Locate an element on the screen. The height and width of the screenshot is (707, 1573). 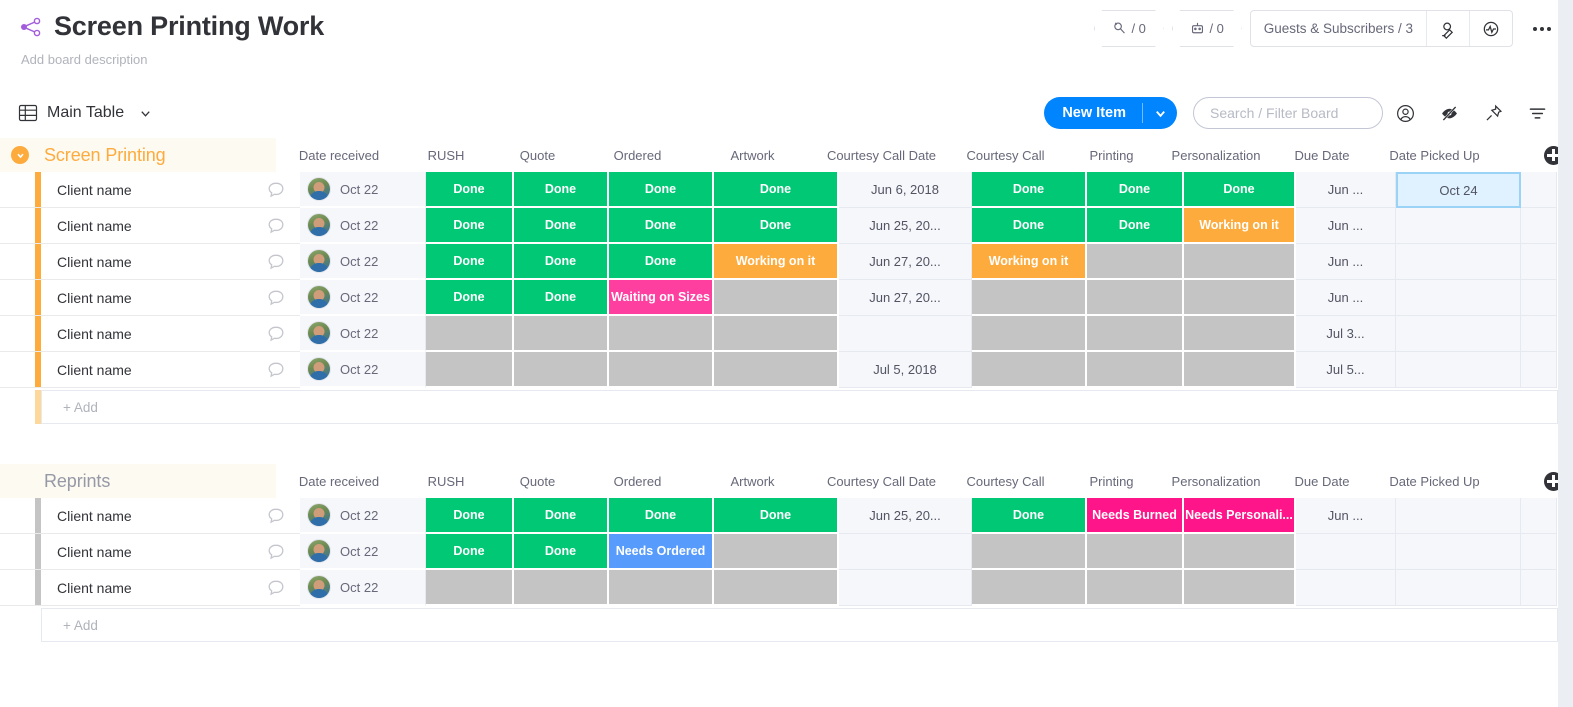
search-input is located at coordinates (1288, 113).